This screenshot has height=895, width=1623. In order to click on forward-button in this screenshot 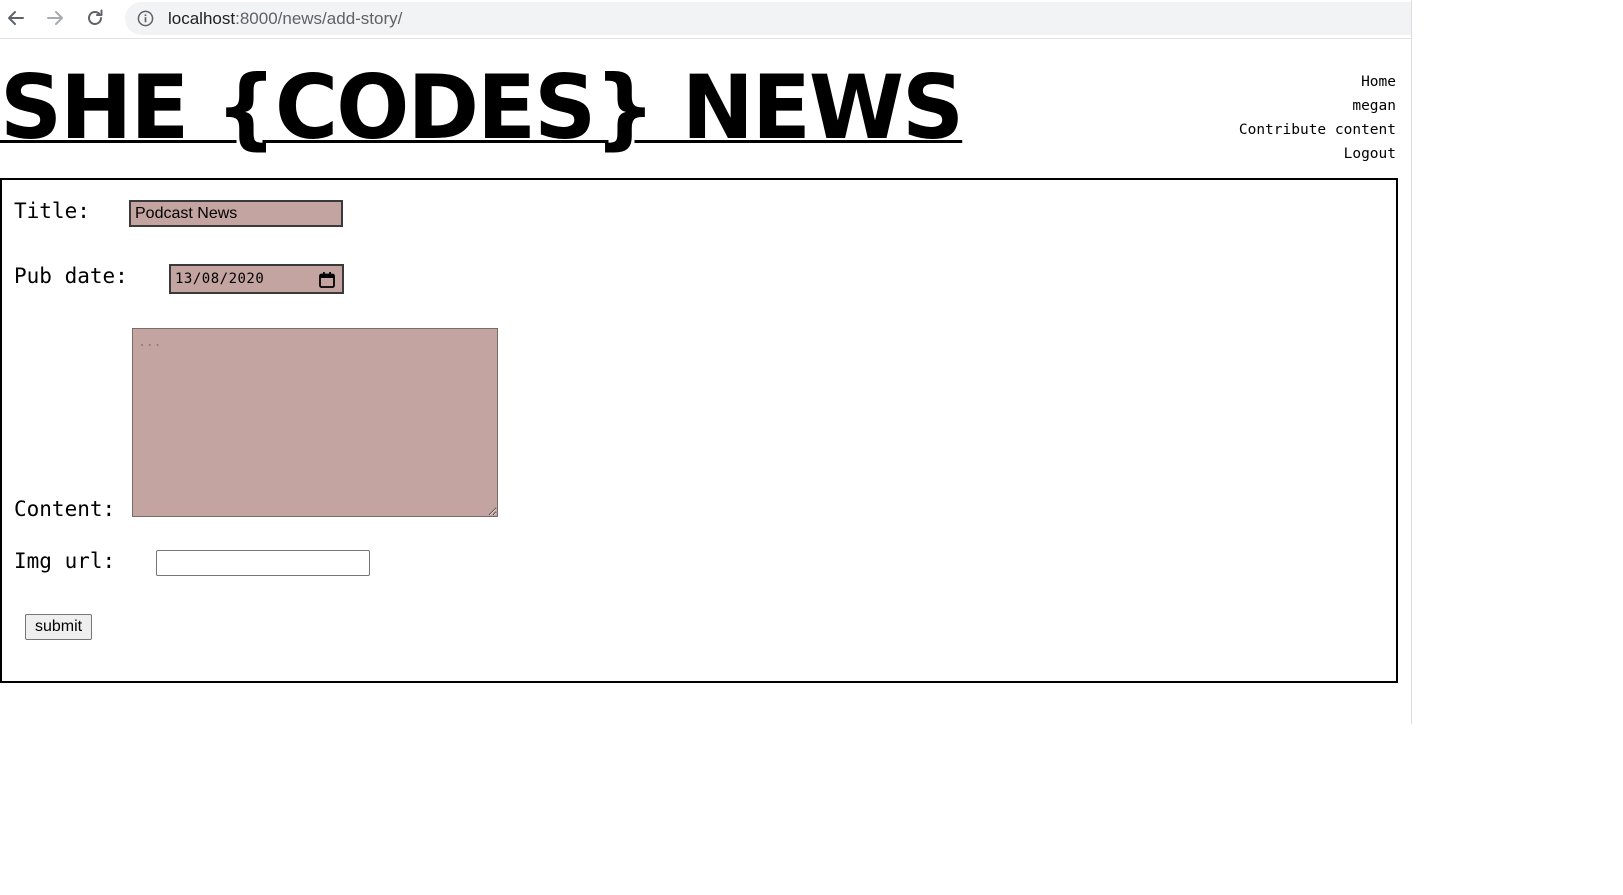, I will do `click(55, 18)`.